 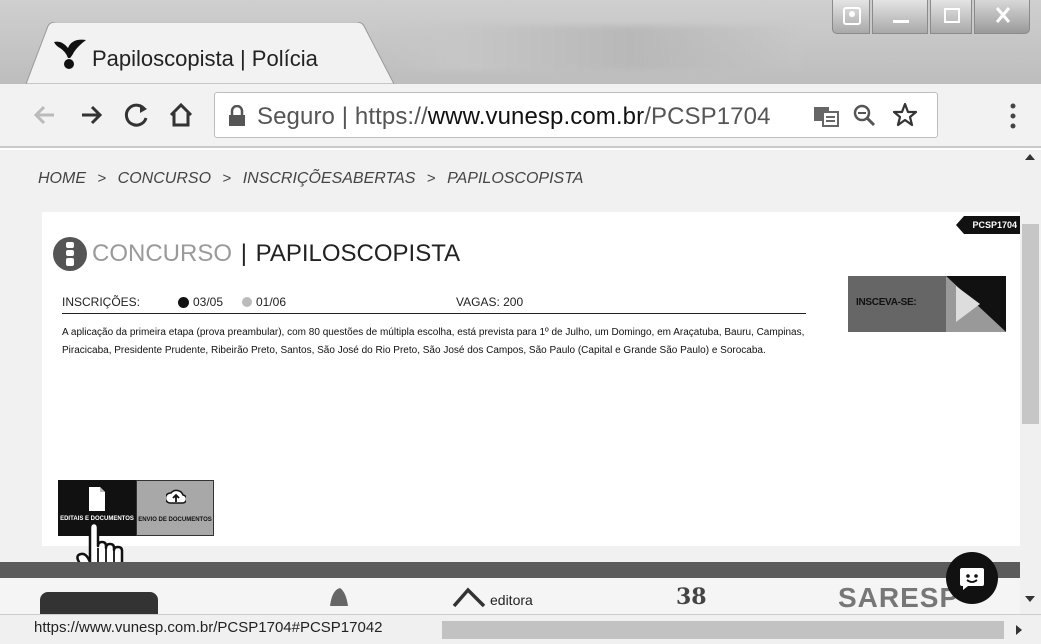 I want to click on secure-label: Seguro, so click(x=296, y=116).